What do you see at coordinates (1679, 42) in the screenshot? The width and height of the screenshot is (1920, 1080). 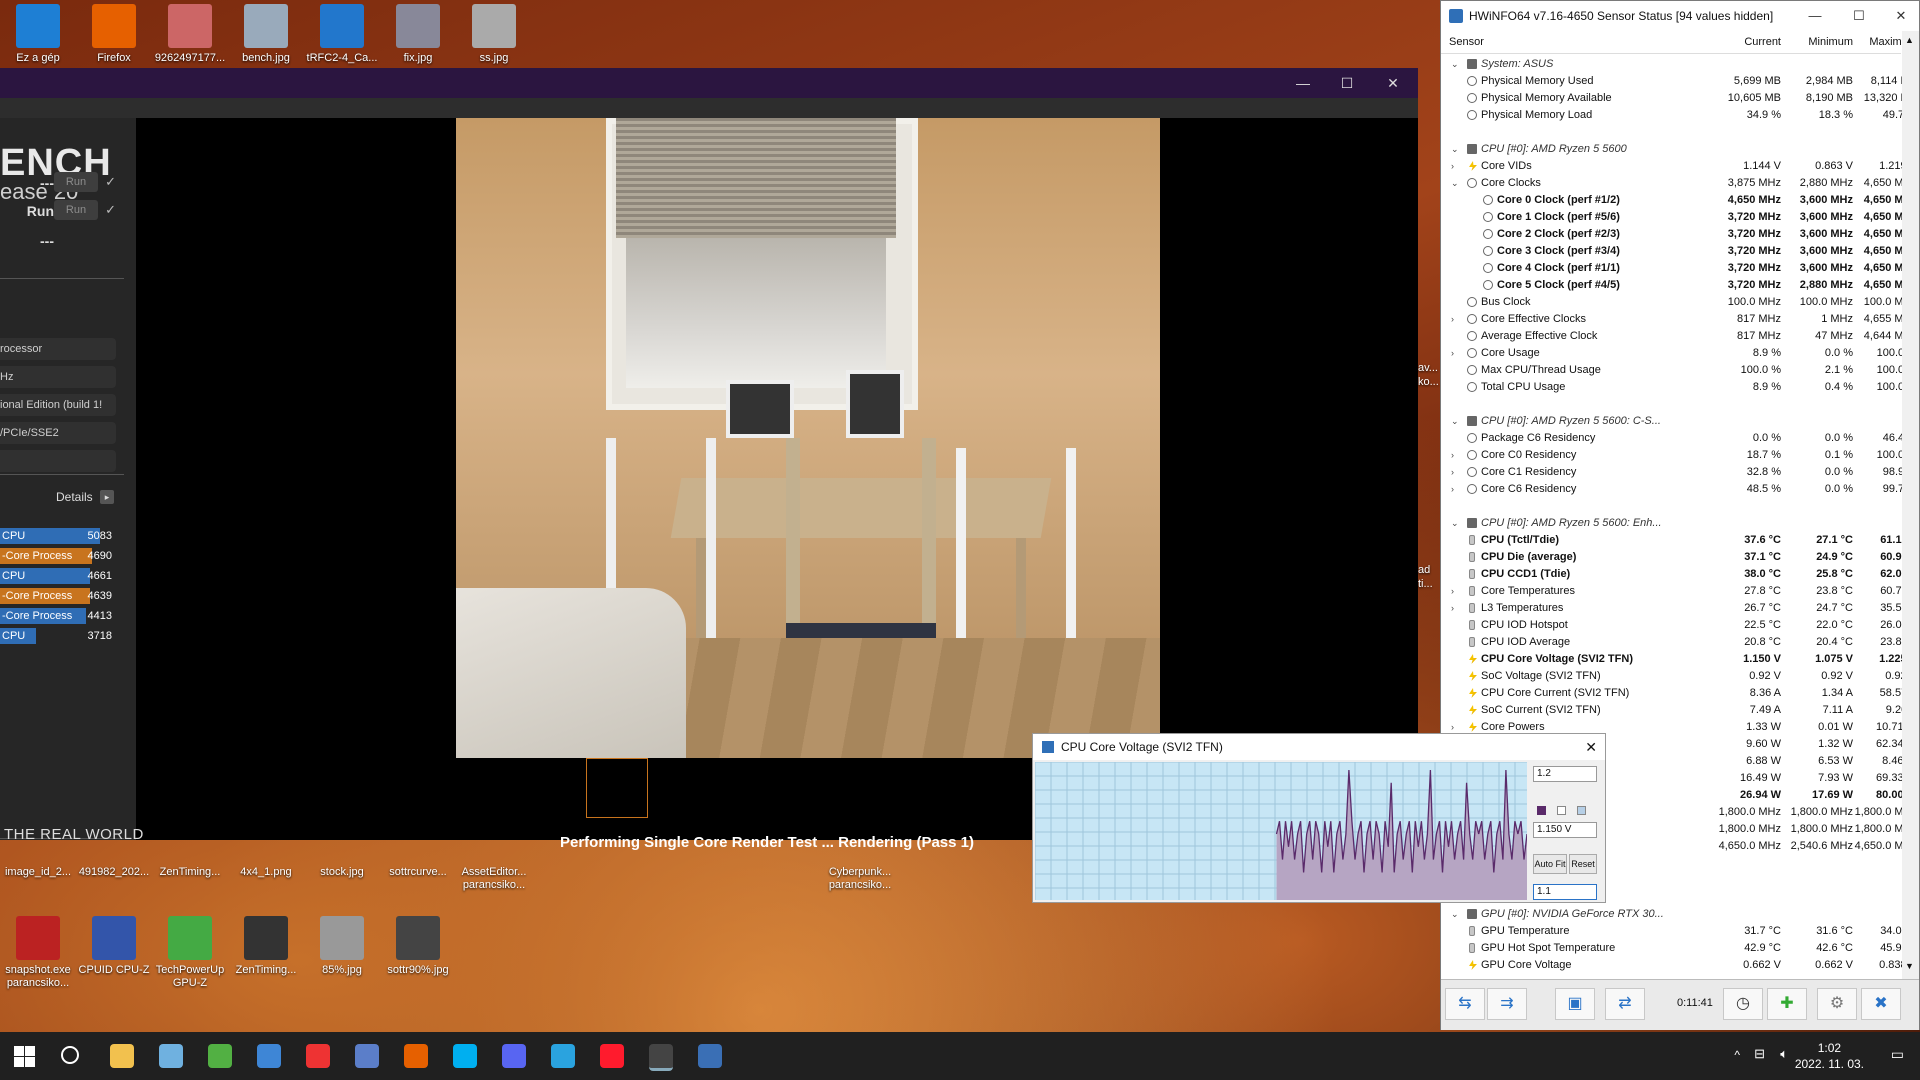 I see `column-maximum: Maximum` at bounding box center [1679, 42].